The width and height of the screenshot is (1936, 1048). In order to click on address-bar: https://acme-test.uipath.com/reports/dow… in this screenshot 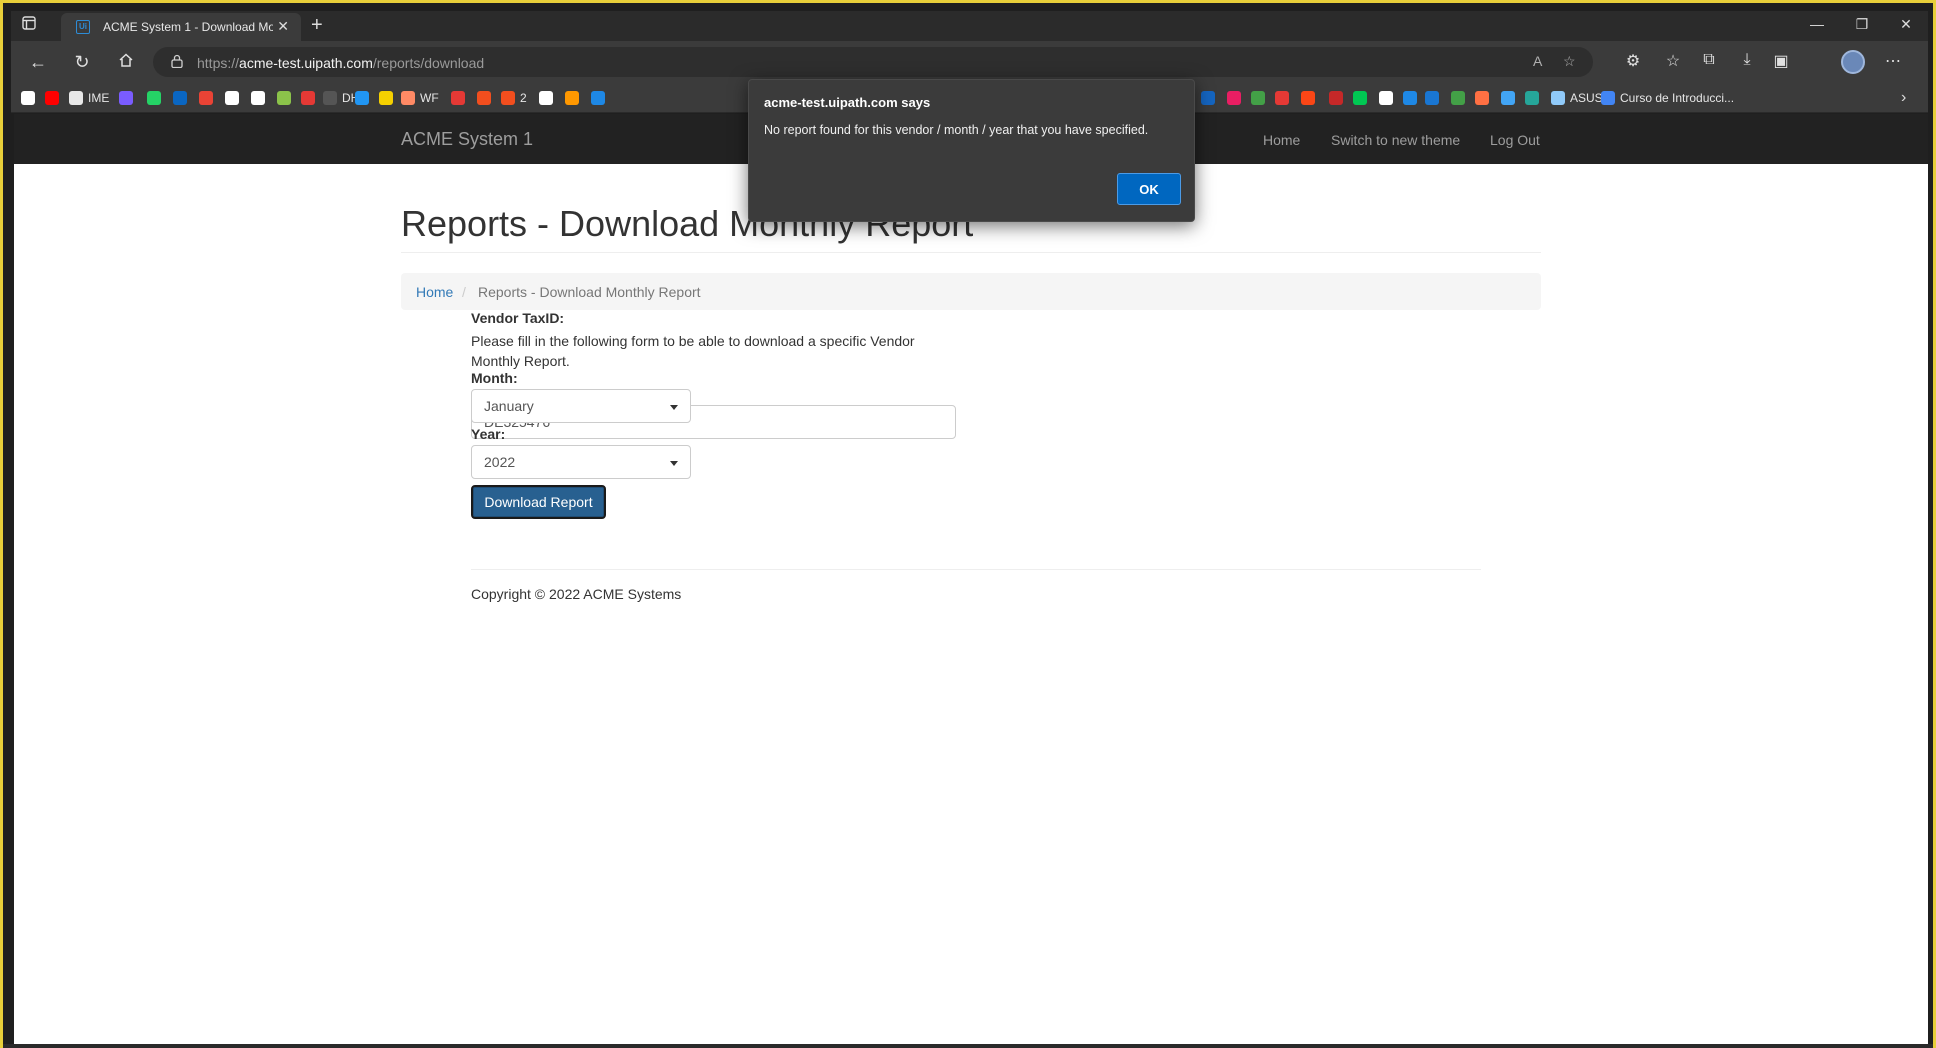, I will do `click(873, 62)`.